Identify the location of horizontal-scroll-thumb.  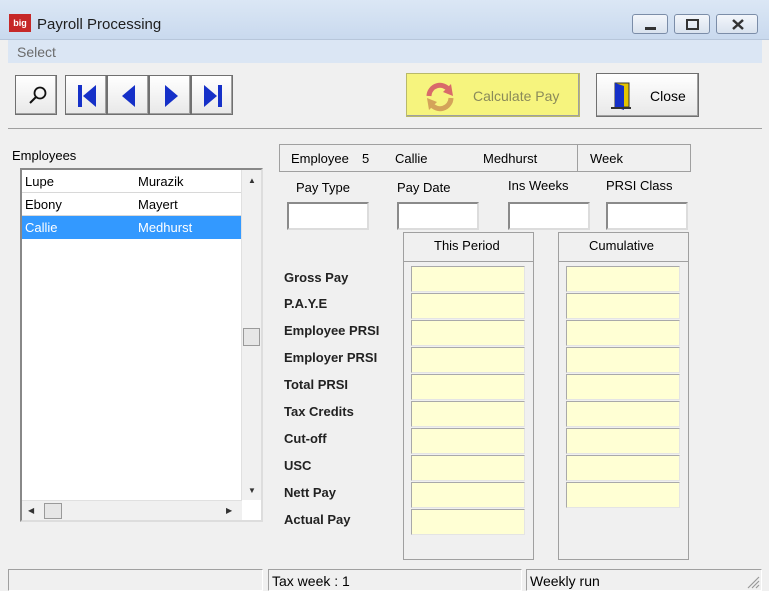
(53, 511).